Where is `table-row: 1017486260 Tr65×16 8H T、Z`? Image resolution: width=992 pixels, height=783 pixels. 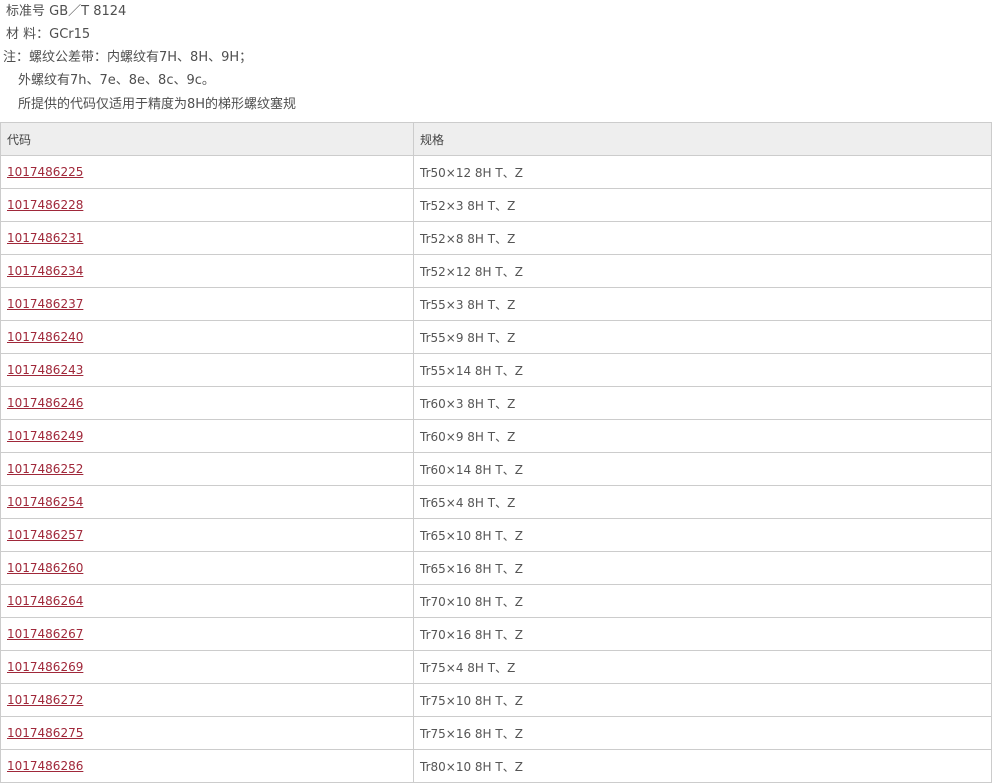
table-row: 1017486260 Tr65×16 8H T、Z is located at coordinates (496, 568).